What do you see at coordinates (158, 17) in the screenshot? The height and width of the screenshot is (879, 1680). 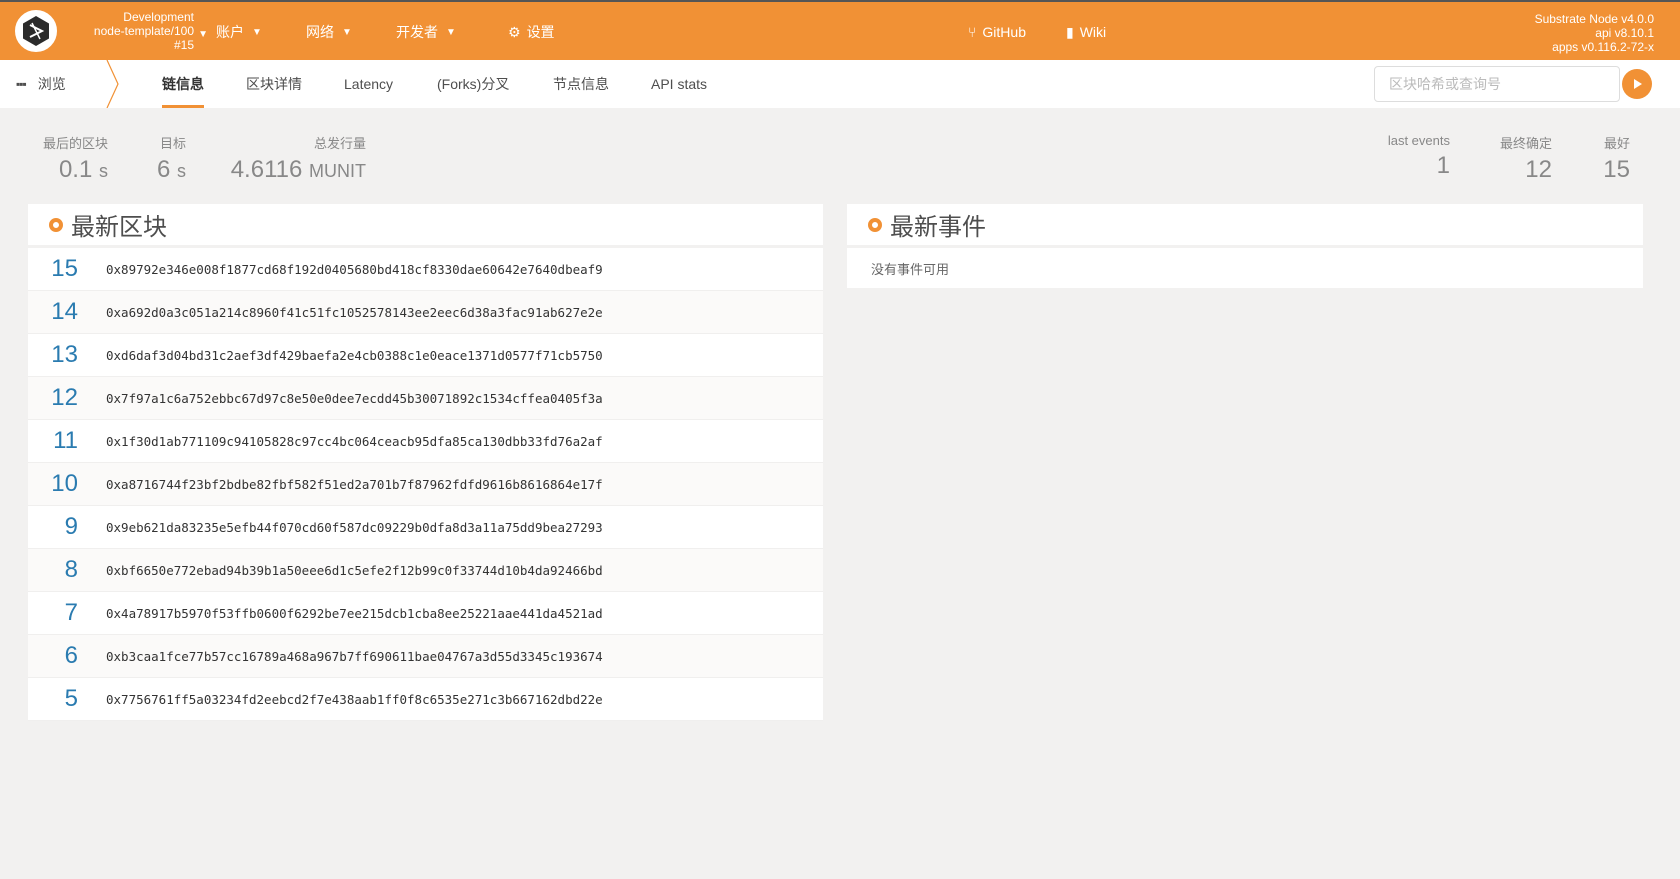 I see `chain-name: Development` at bounding box center [158, 17].